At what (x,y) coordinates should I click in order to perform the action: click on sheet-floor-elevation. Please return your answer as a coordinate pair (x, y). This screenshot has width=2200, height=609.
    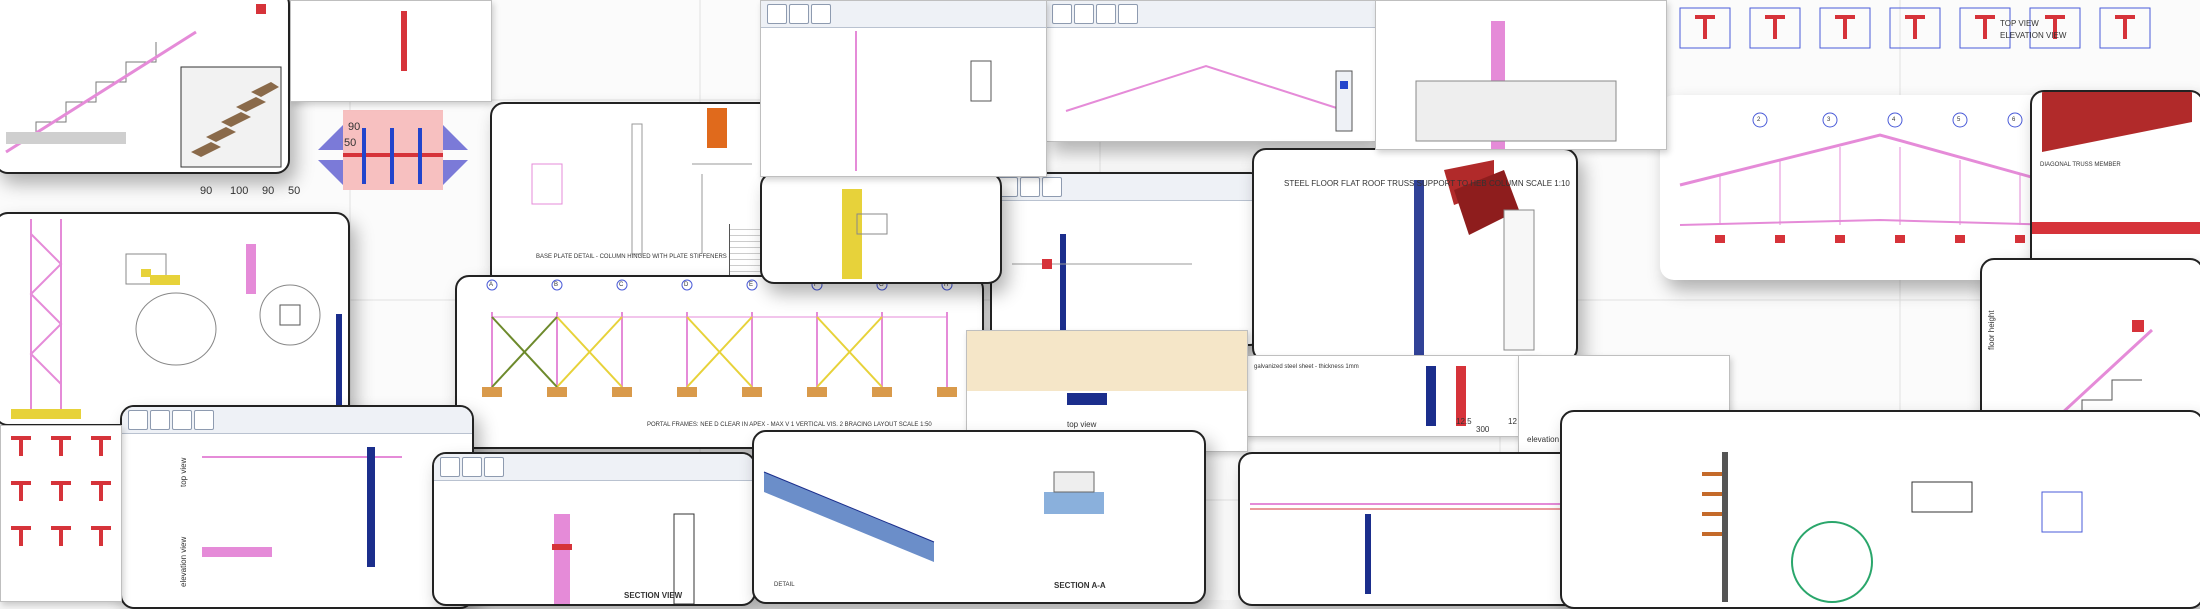
    Looking at the image, I should click on (1425, 529).